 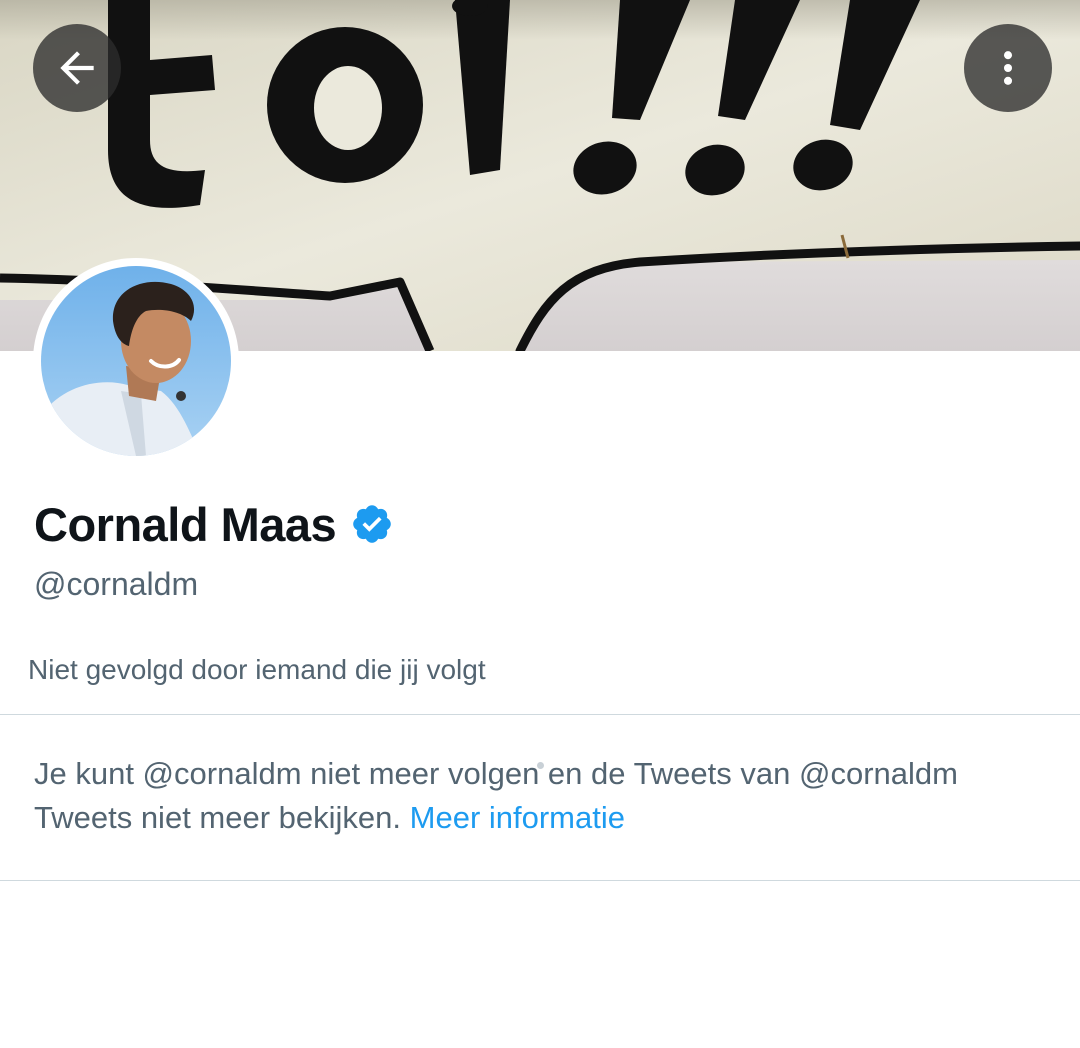 I want to click on more-vertical-icon, so click(x=1008, y=68).